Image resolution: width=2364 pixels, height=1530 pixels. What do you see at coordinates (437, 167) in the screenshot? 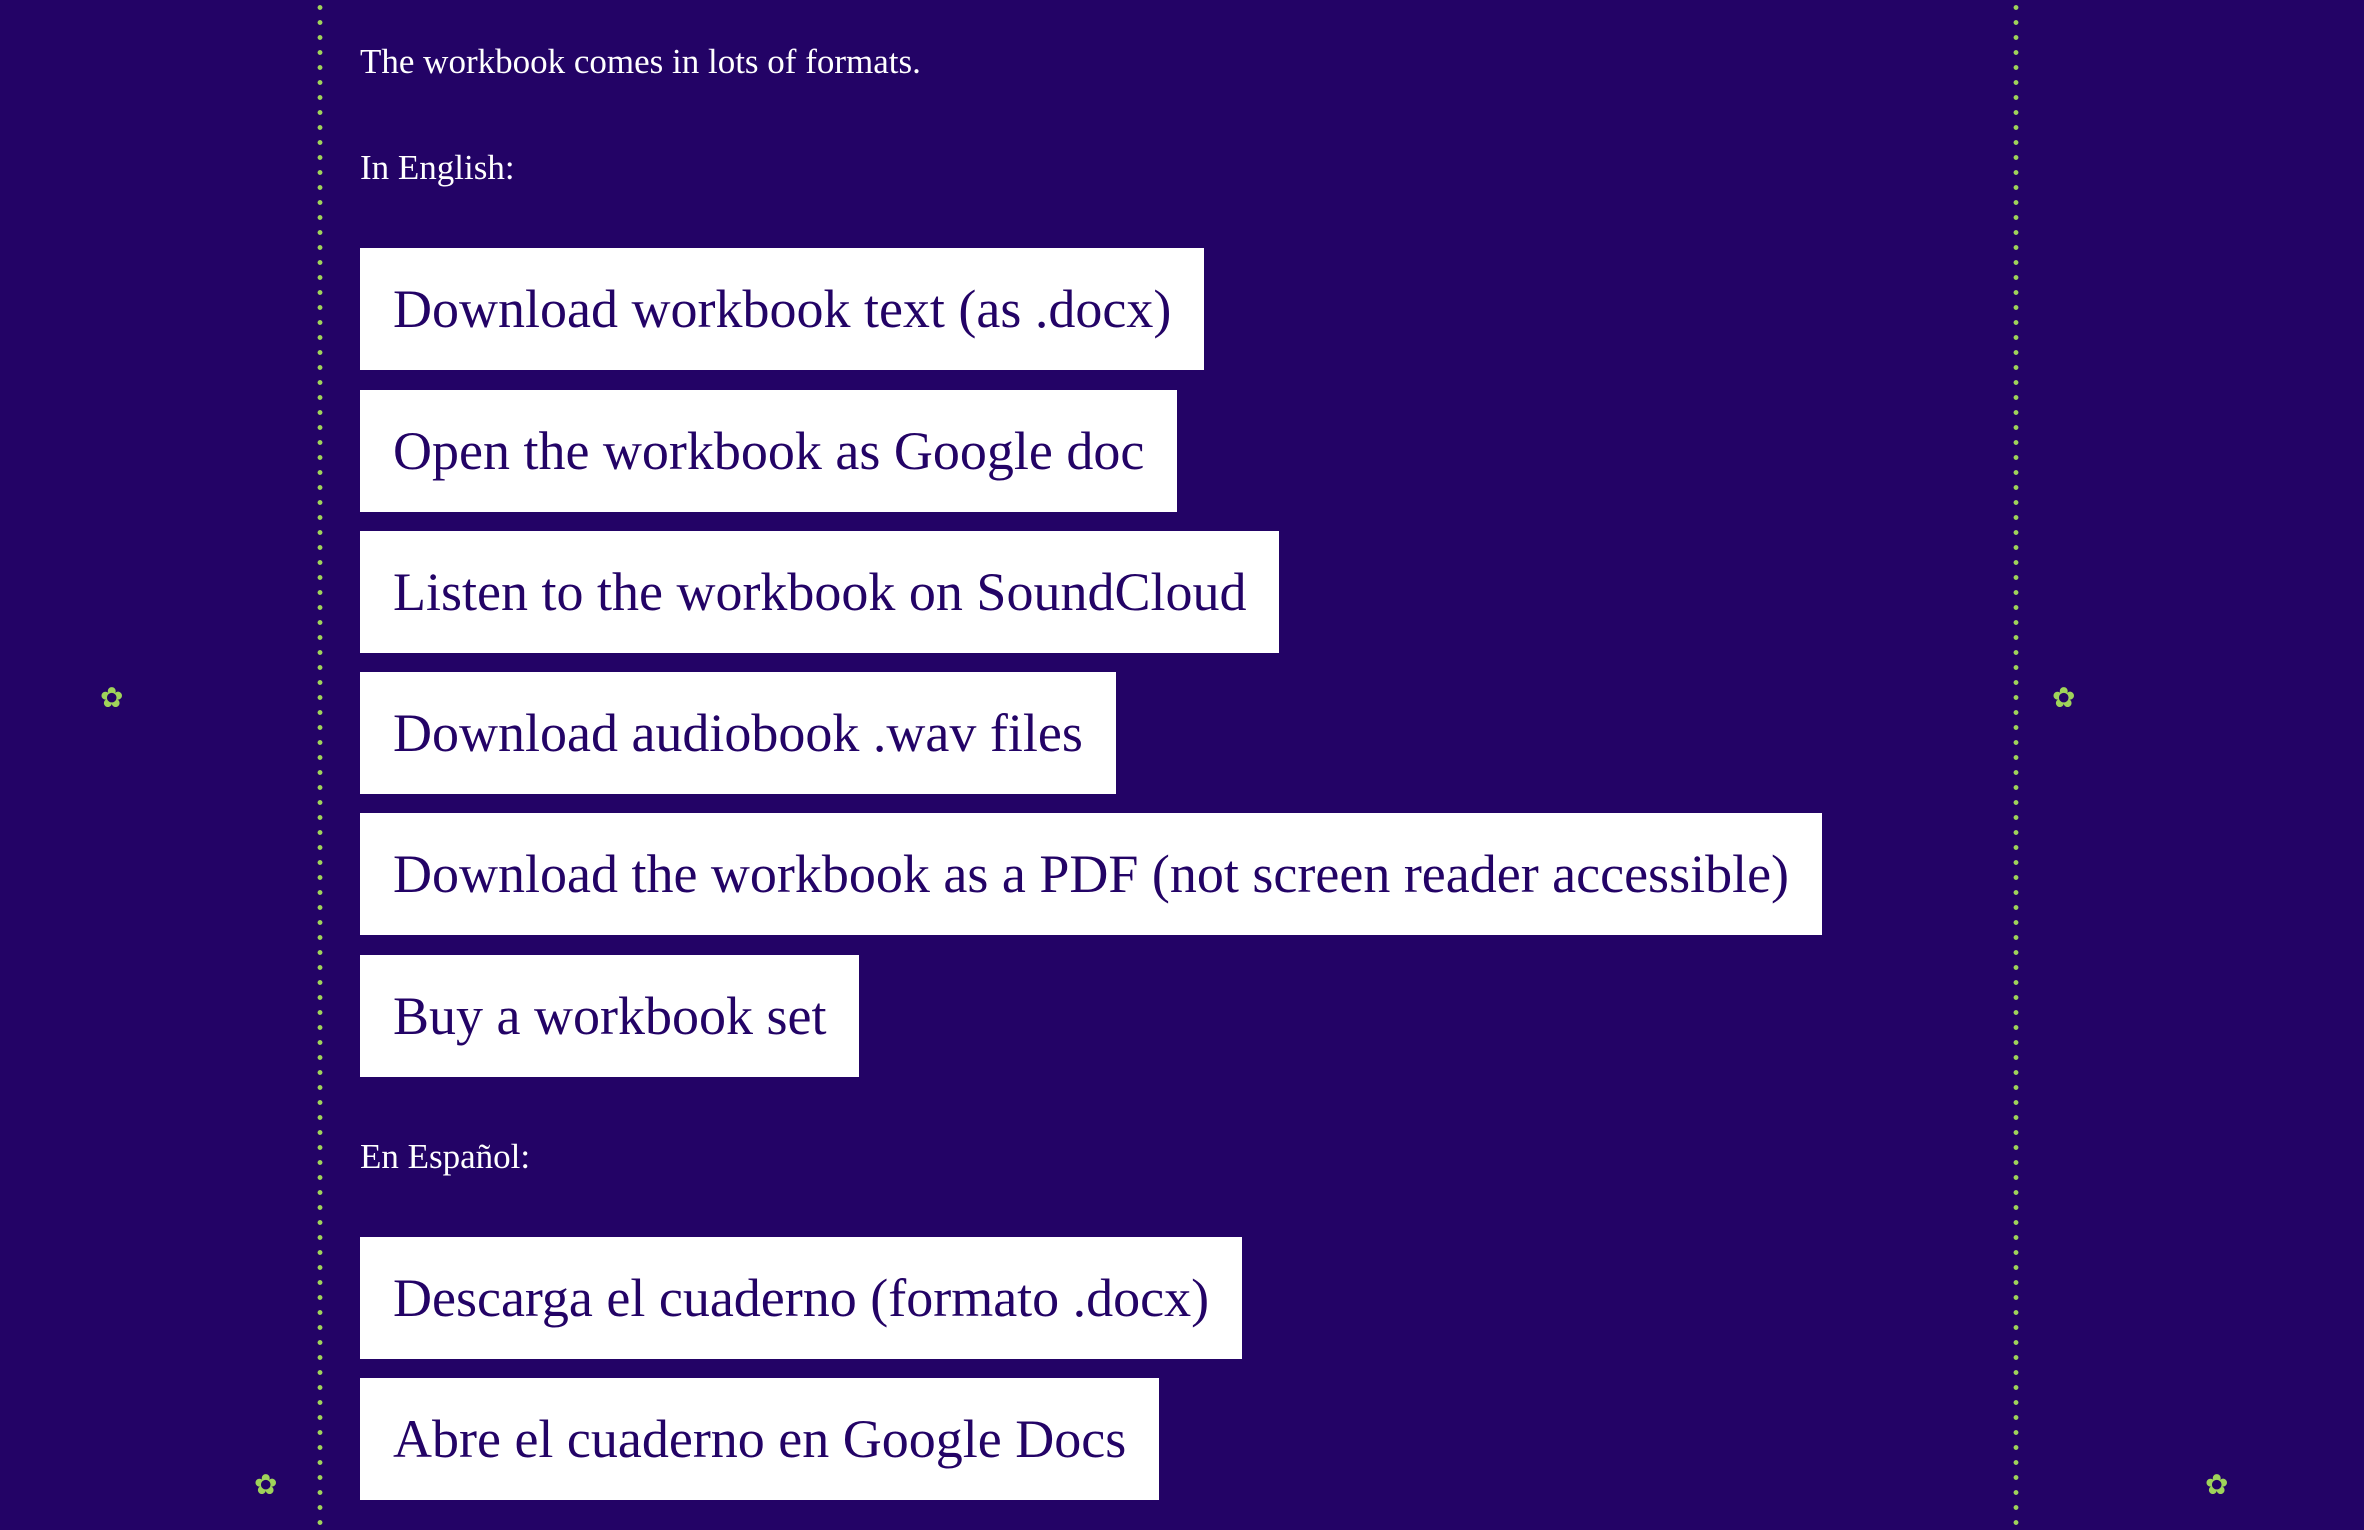
I see `english-section-label: In English:` at bounding box center [437, 167].